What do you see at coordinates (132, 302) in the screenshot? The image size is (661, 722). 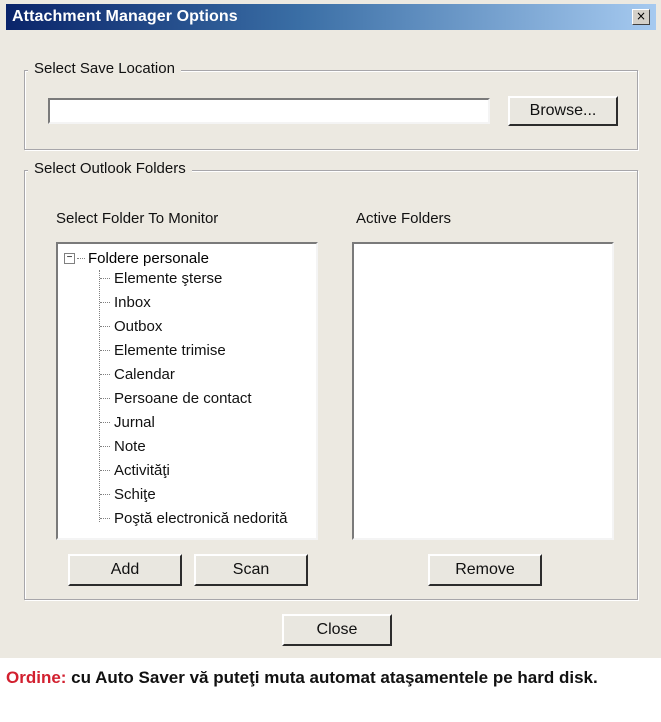 I see `tree-folder-label: Inbox` at bounding box center [132, 302].